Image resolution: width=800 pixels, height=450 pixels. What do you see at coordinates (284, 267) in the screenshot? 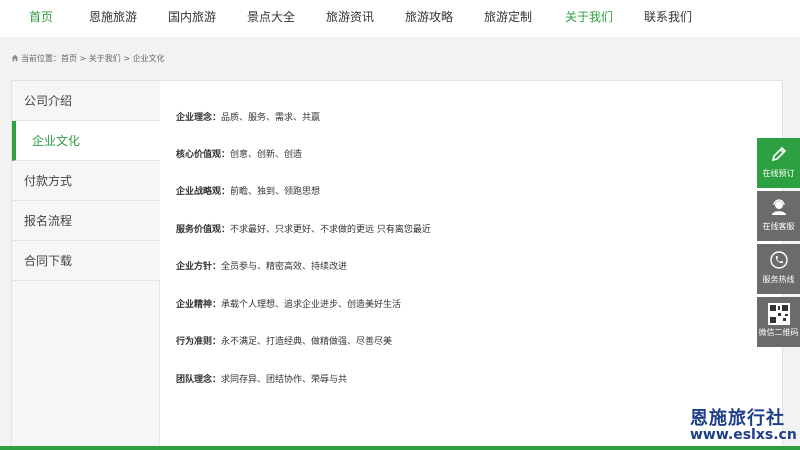
I see `row-value: 全员参与、精密高效、持续改进` at bounding box center [284, 267].